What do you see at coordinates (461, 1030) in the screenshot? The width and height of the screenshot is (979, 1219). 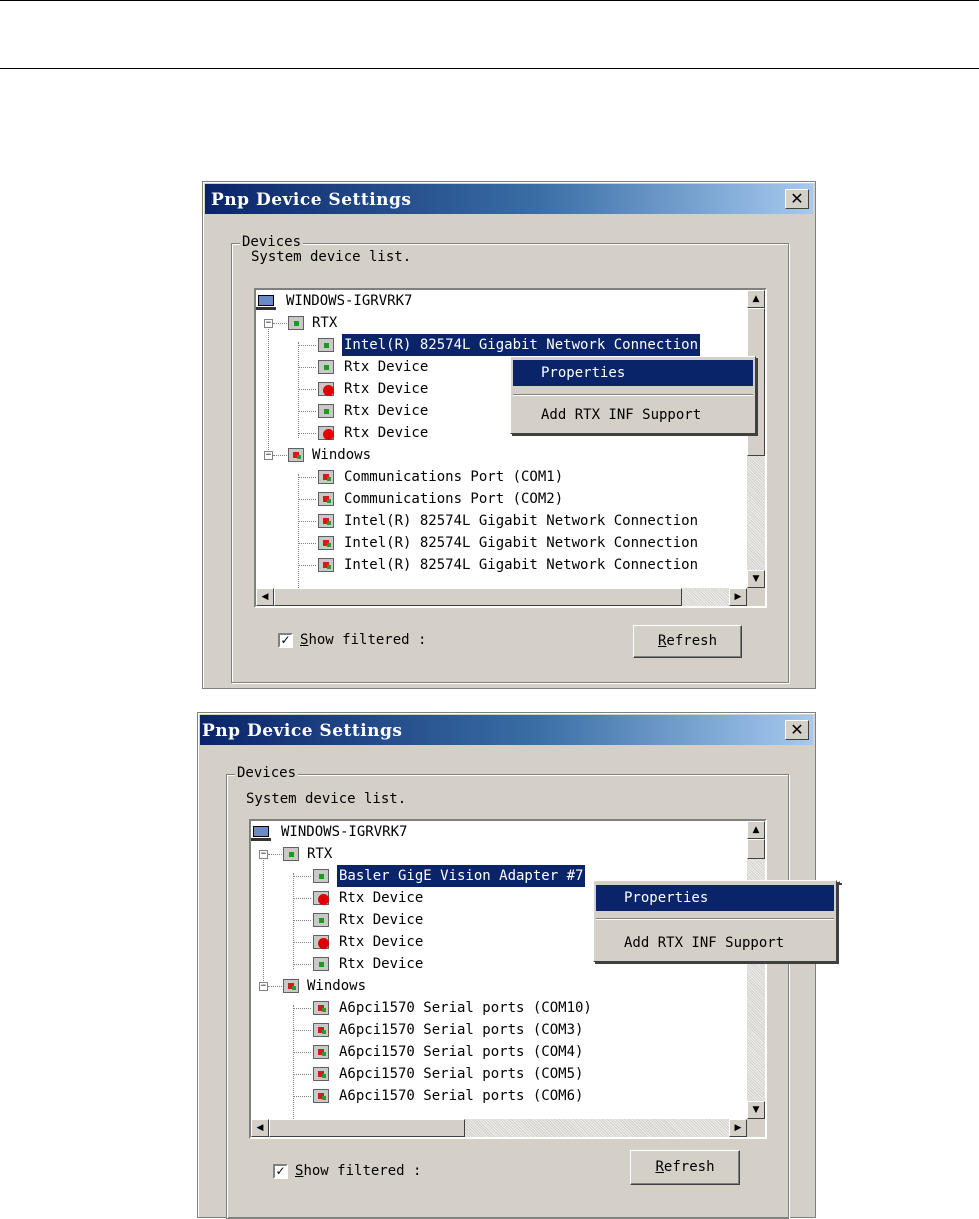 I see `tree-item-label: A6pci1570 Serial ports (COM3)` at bounding box center [461, 1030].